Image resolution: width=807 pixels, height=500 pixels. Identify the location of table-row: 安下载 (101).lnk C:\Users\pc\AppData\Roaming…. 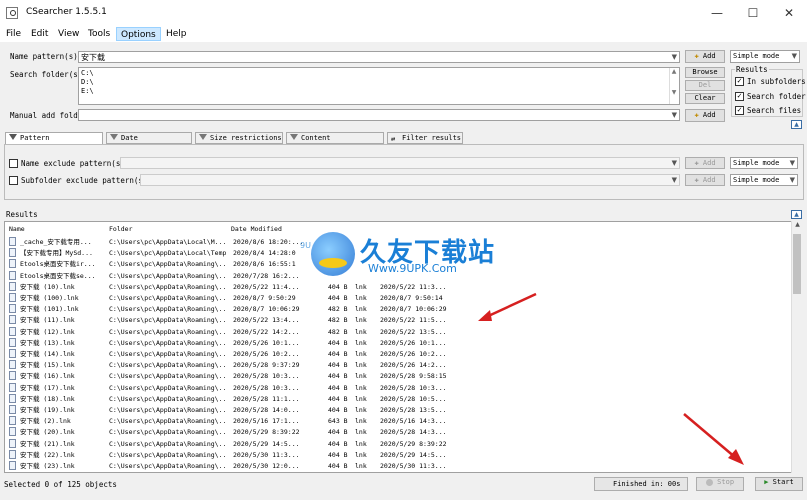
(398, 309).